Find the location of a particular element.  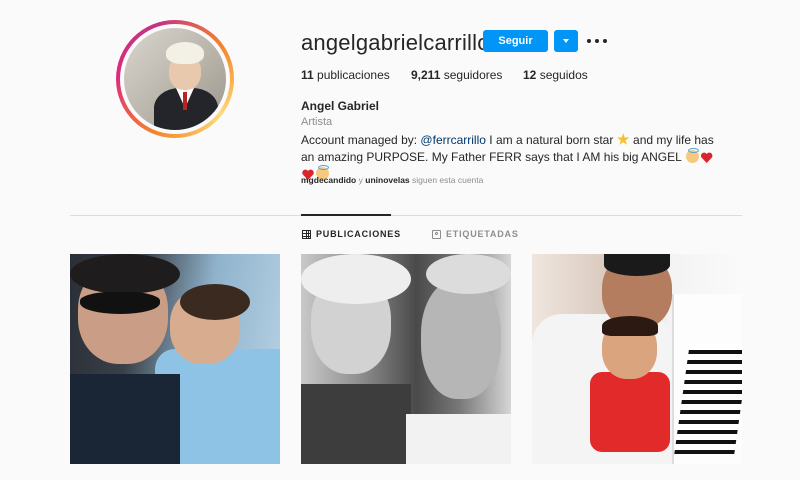

category-label: Artista is located at coordinates (317, 122).